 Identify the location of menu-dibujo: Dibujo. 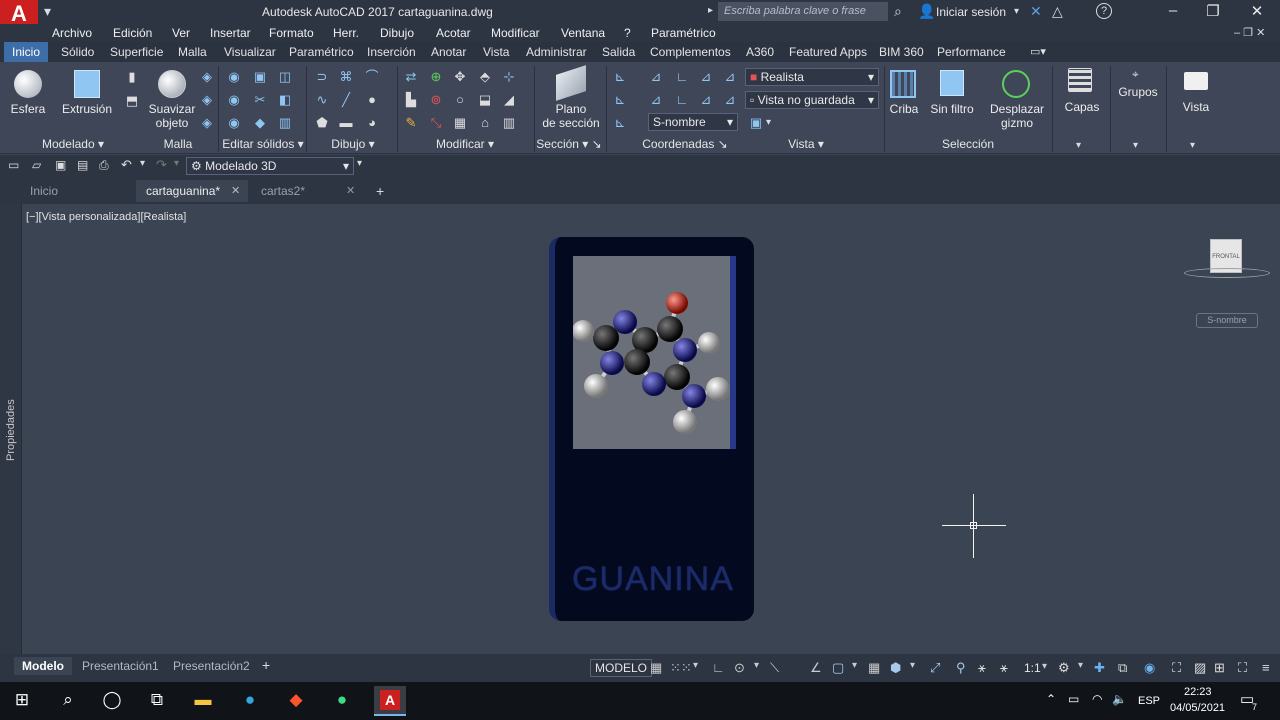
(397, 33).